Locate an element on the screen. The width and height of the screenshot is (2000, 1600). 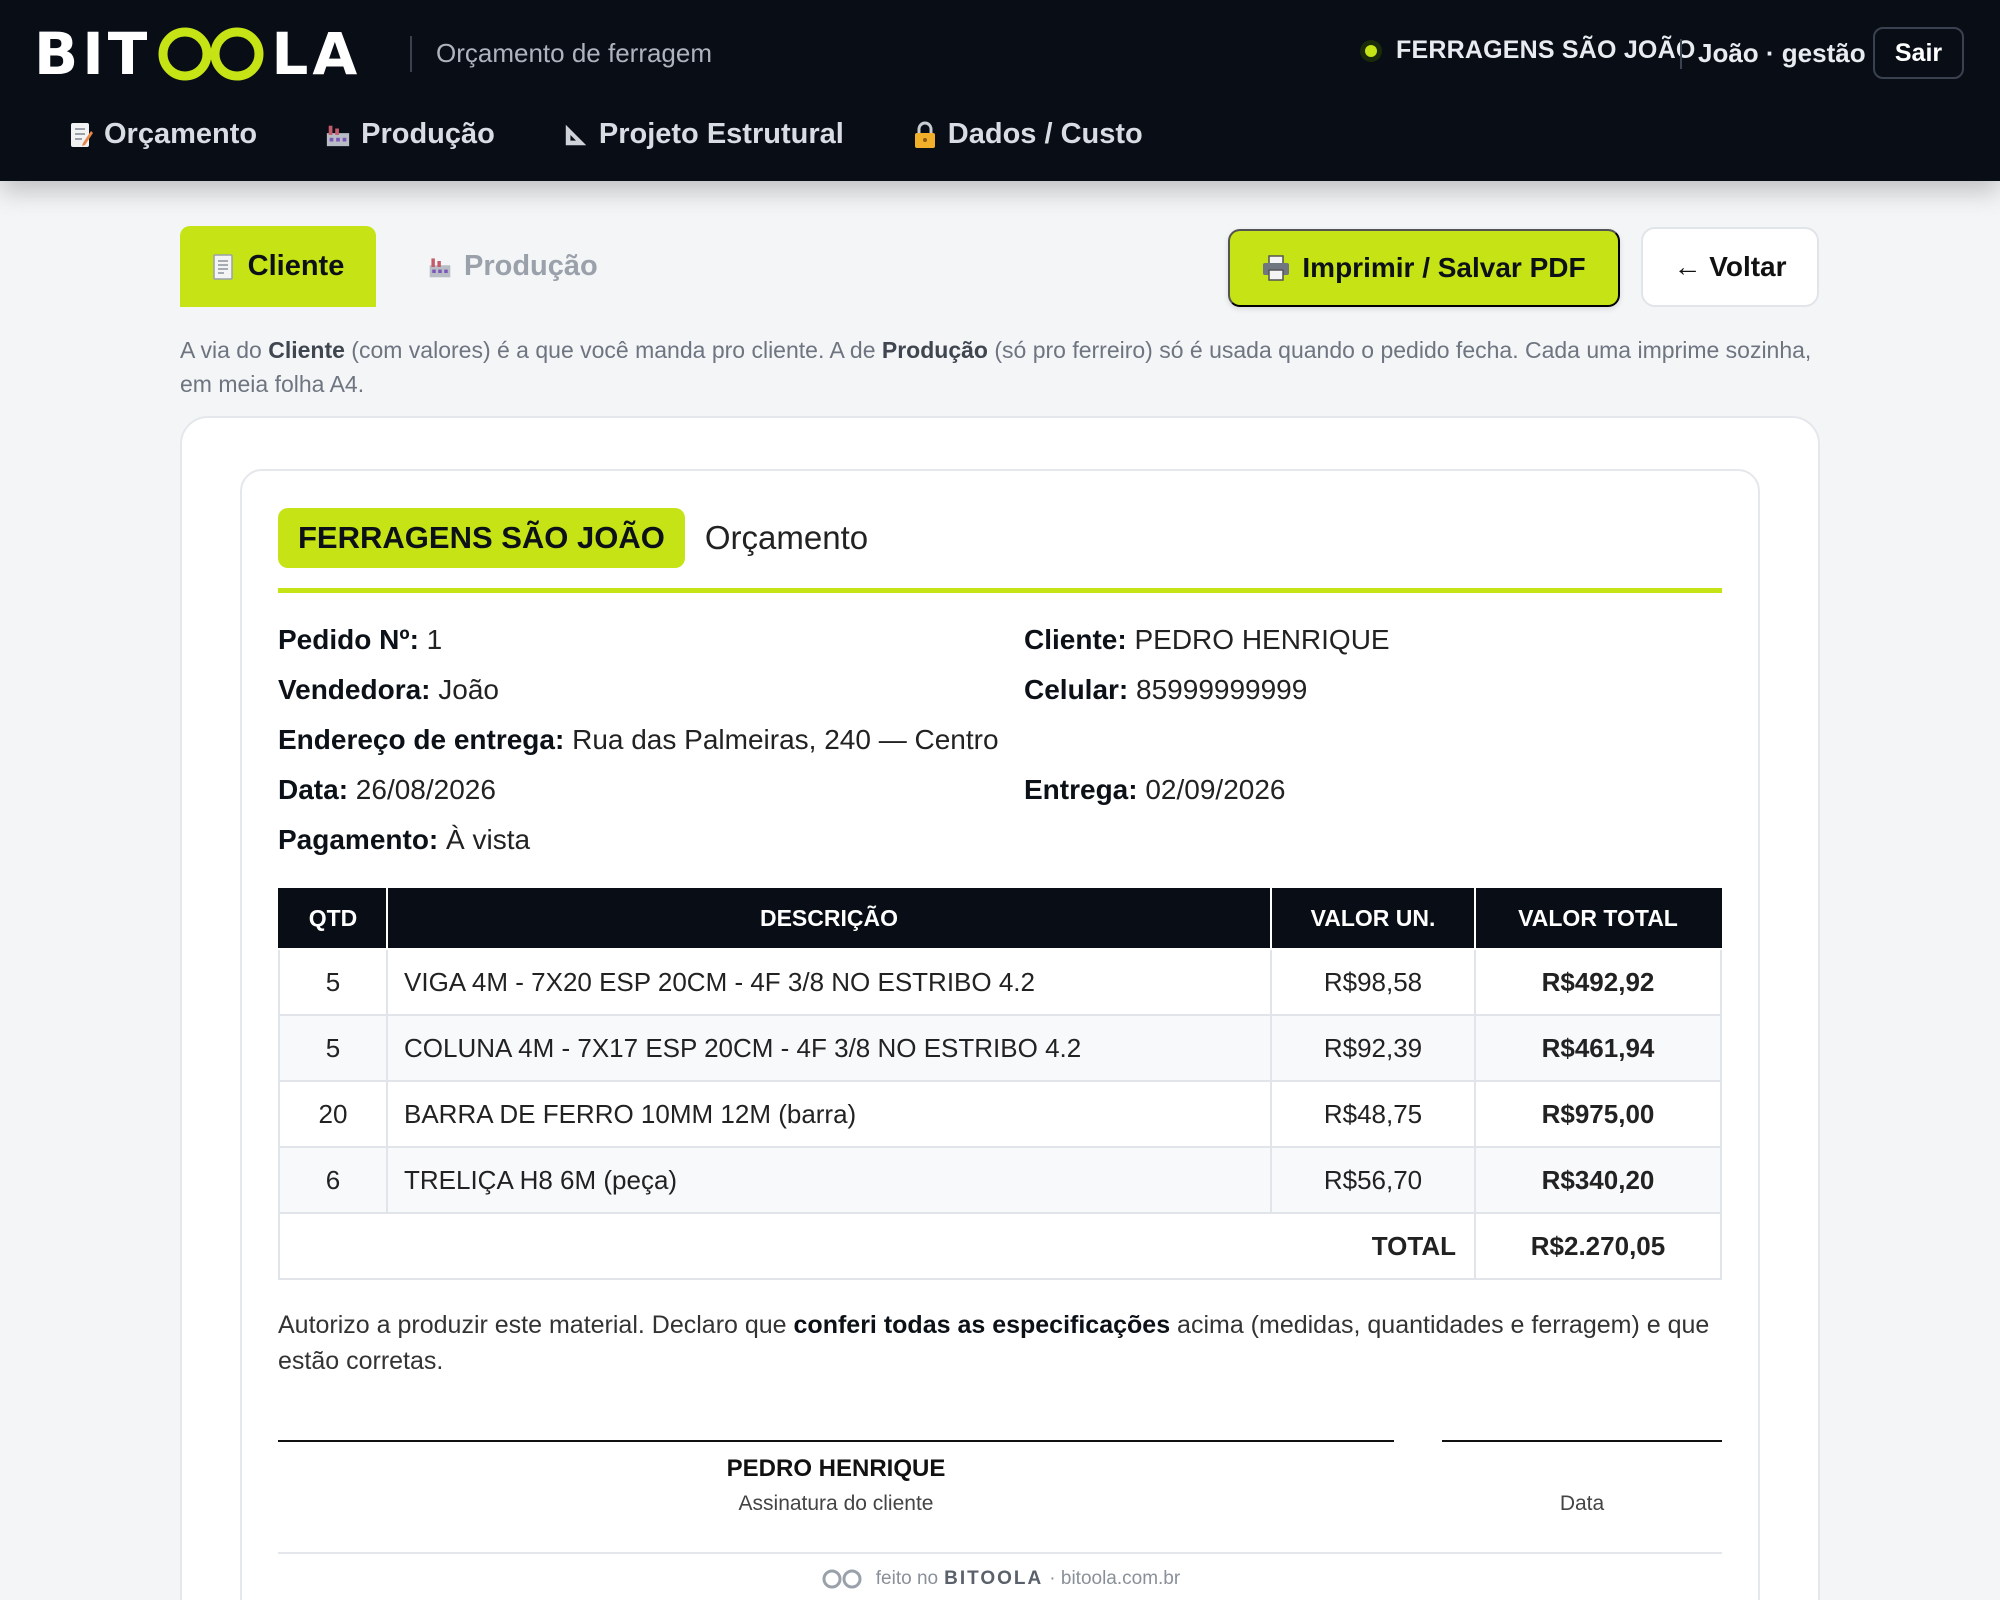
nav-item-orcamento: Orçamento is located at coordinates (162, 134).